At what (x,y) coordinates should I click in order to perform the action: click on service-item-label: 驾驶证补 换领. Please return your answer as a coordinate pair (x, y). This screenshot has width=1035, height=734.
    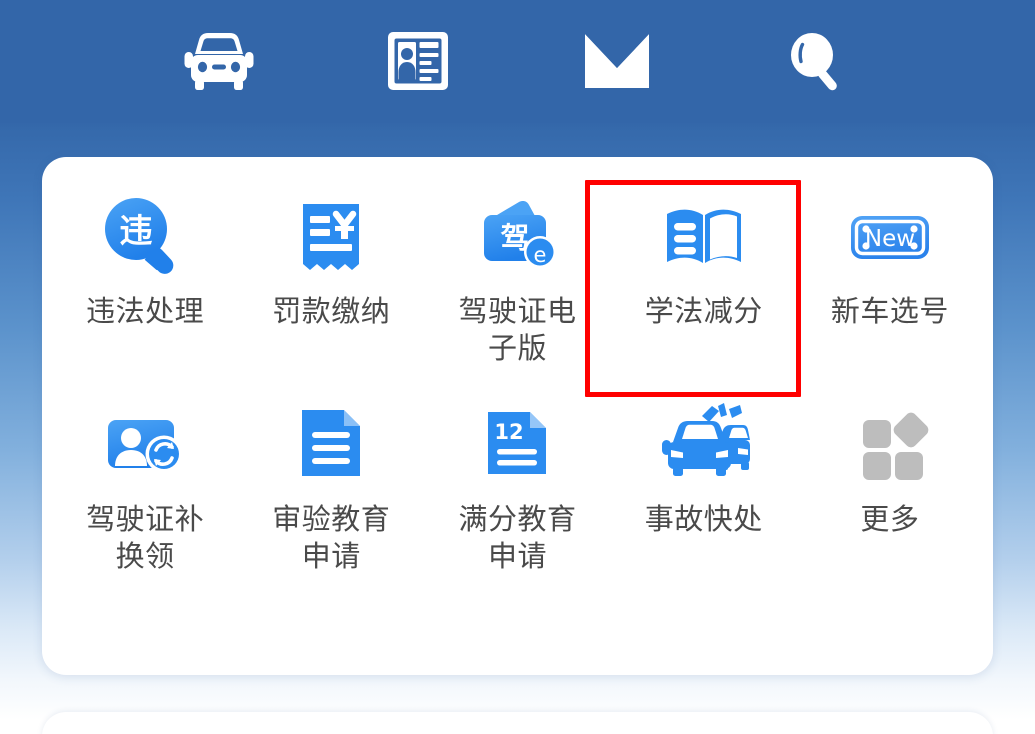
    Looking at the image, I should click on (145, 538).